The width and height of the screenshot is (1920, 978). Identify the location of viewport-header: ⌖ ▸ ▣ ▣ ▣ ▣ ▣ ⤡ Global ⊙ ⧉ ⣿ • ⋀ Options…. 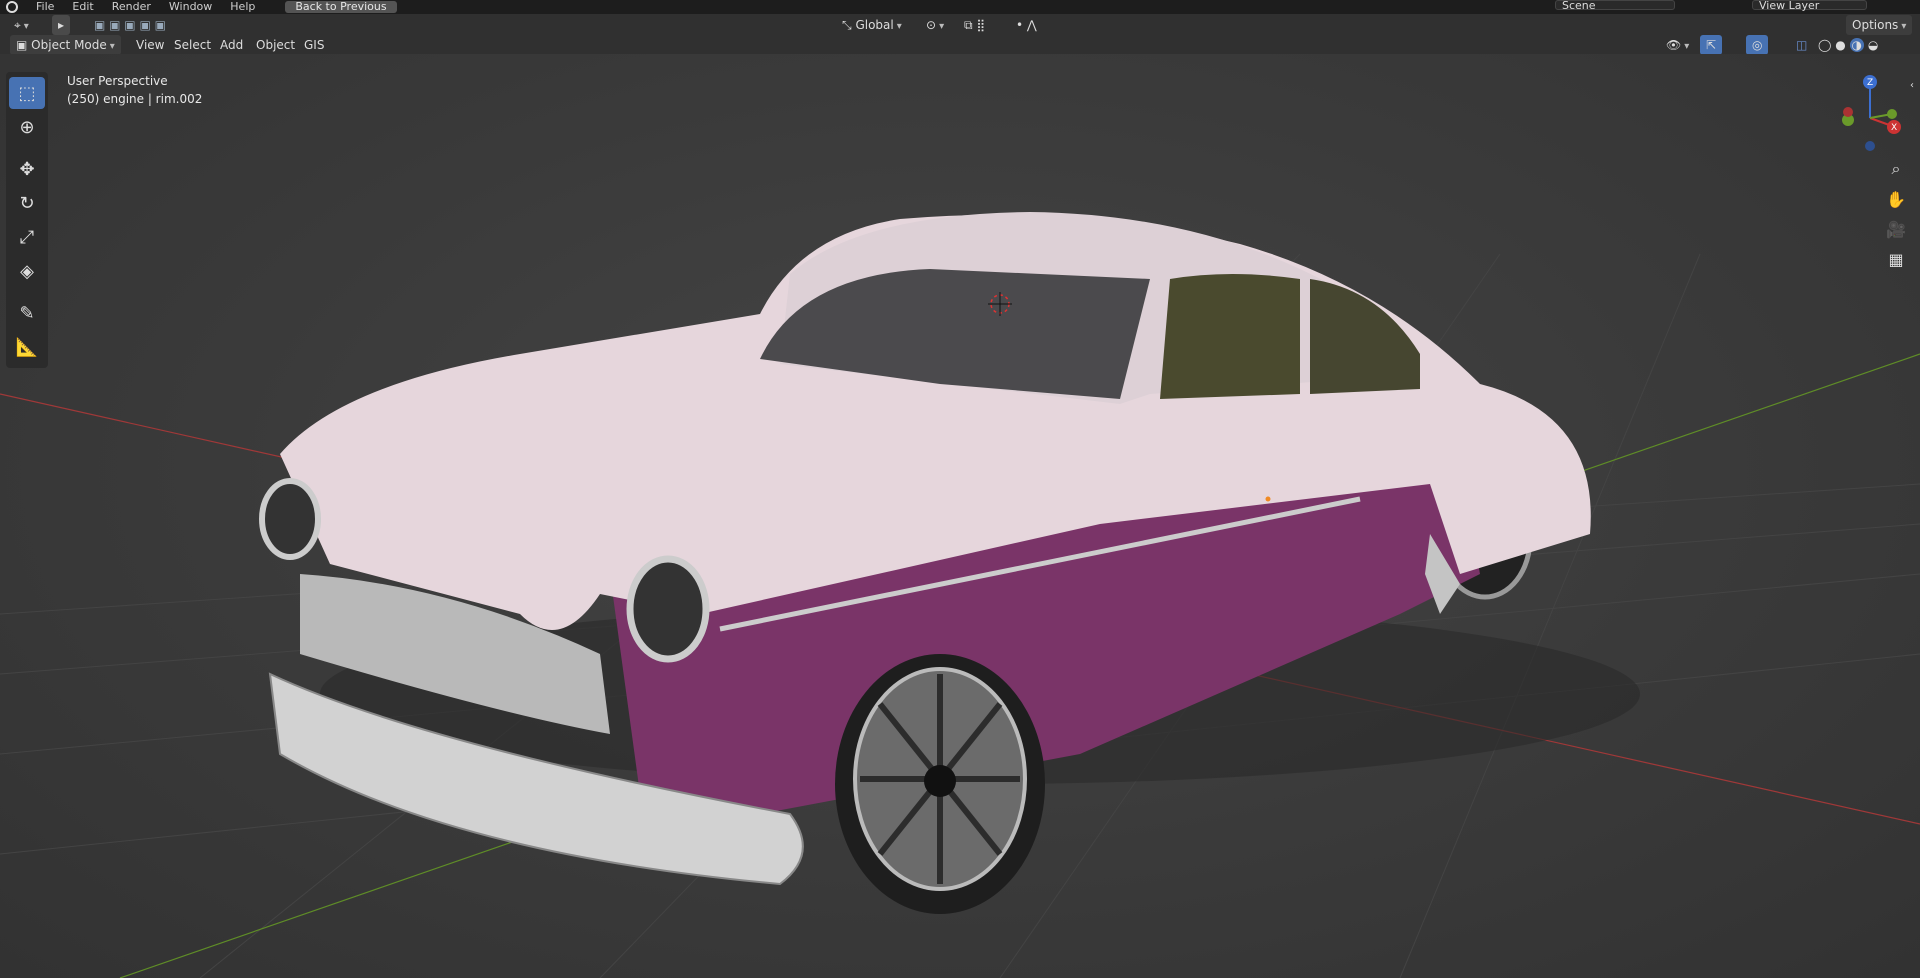
(960, 34).